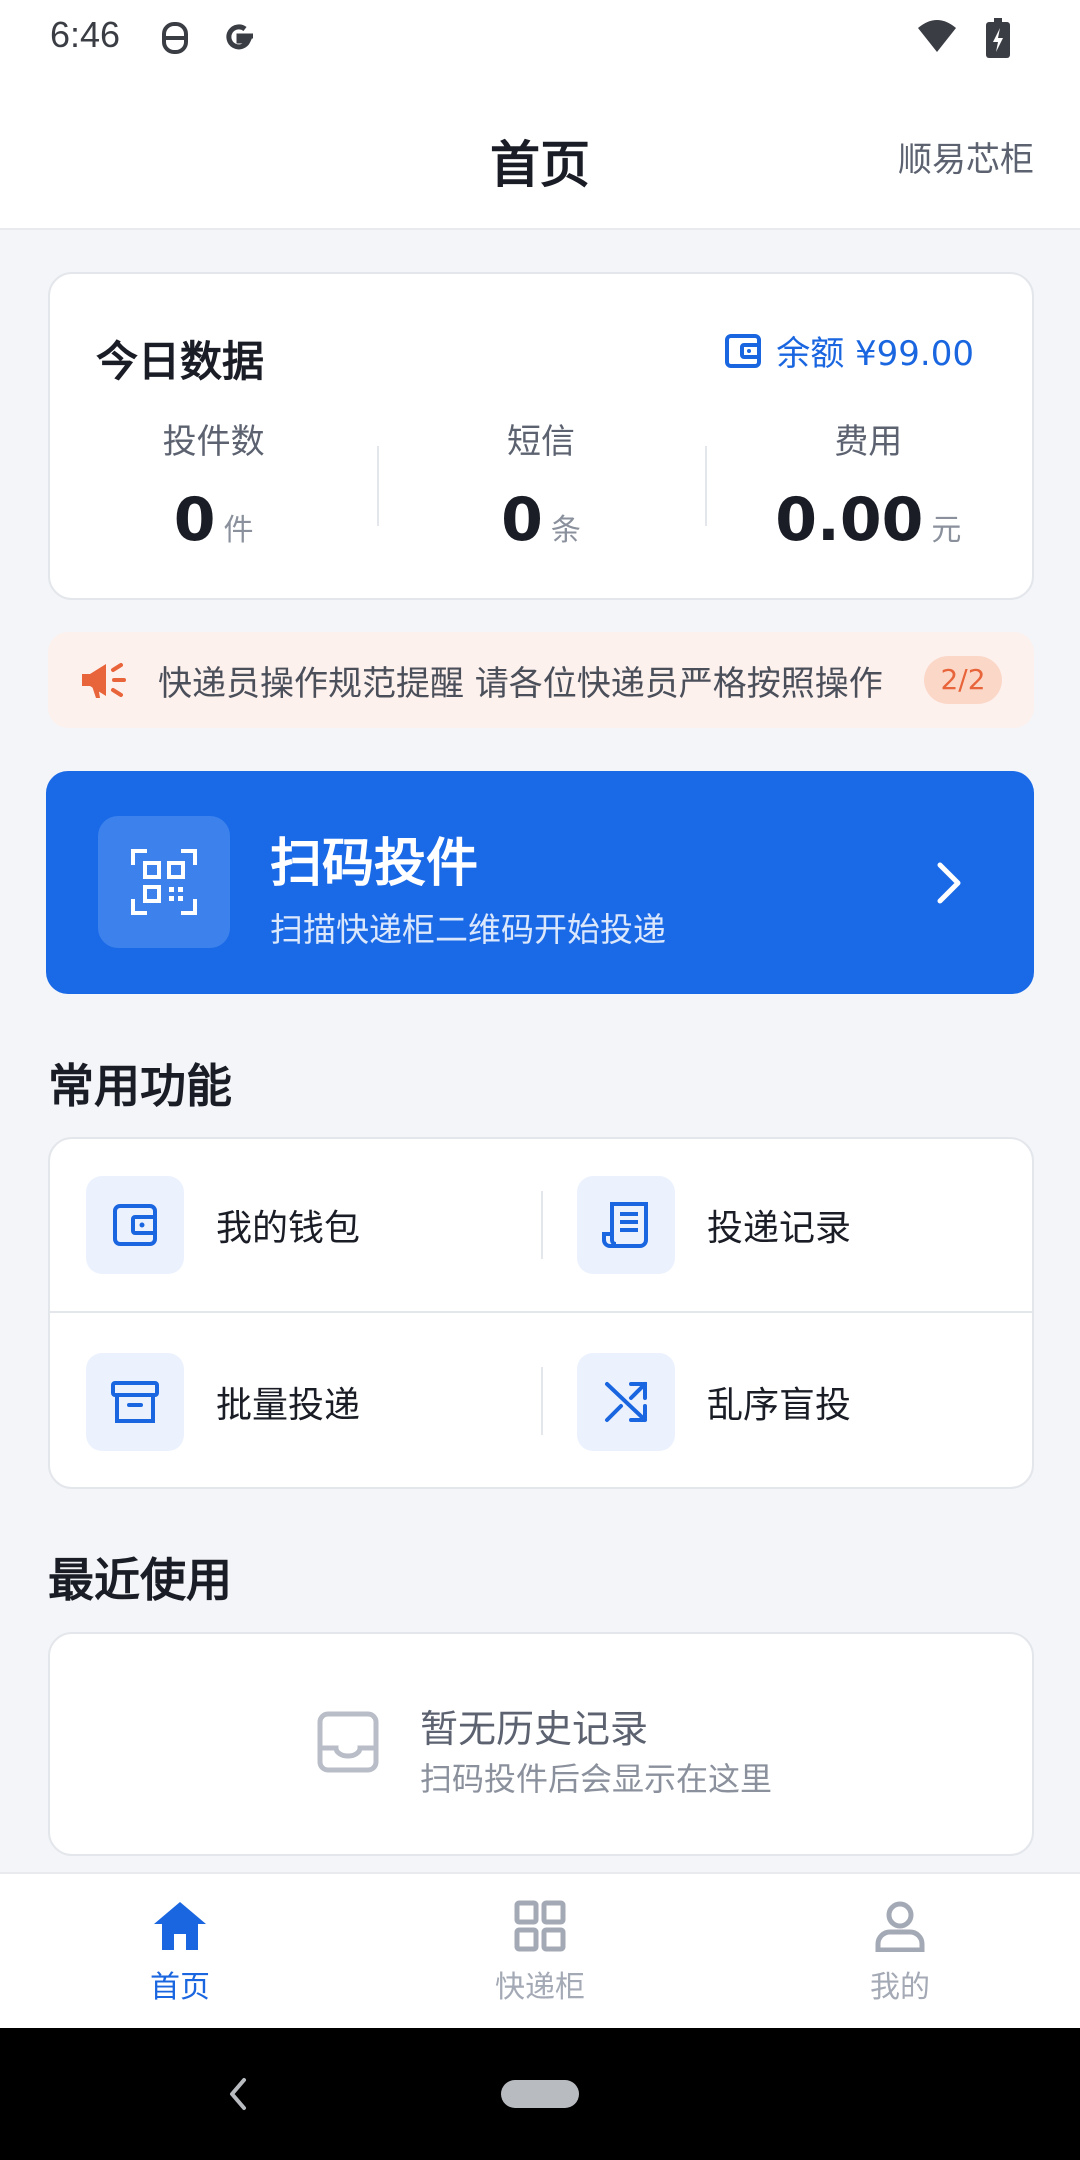  What do you see at coordinates (868, 442) in the screenshot?
I see `stat-label: 费用` at bounding box center [868, 442].